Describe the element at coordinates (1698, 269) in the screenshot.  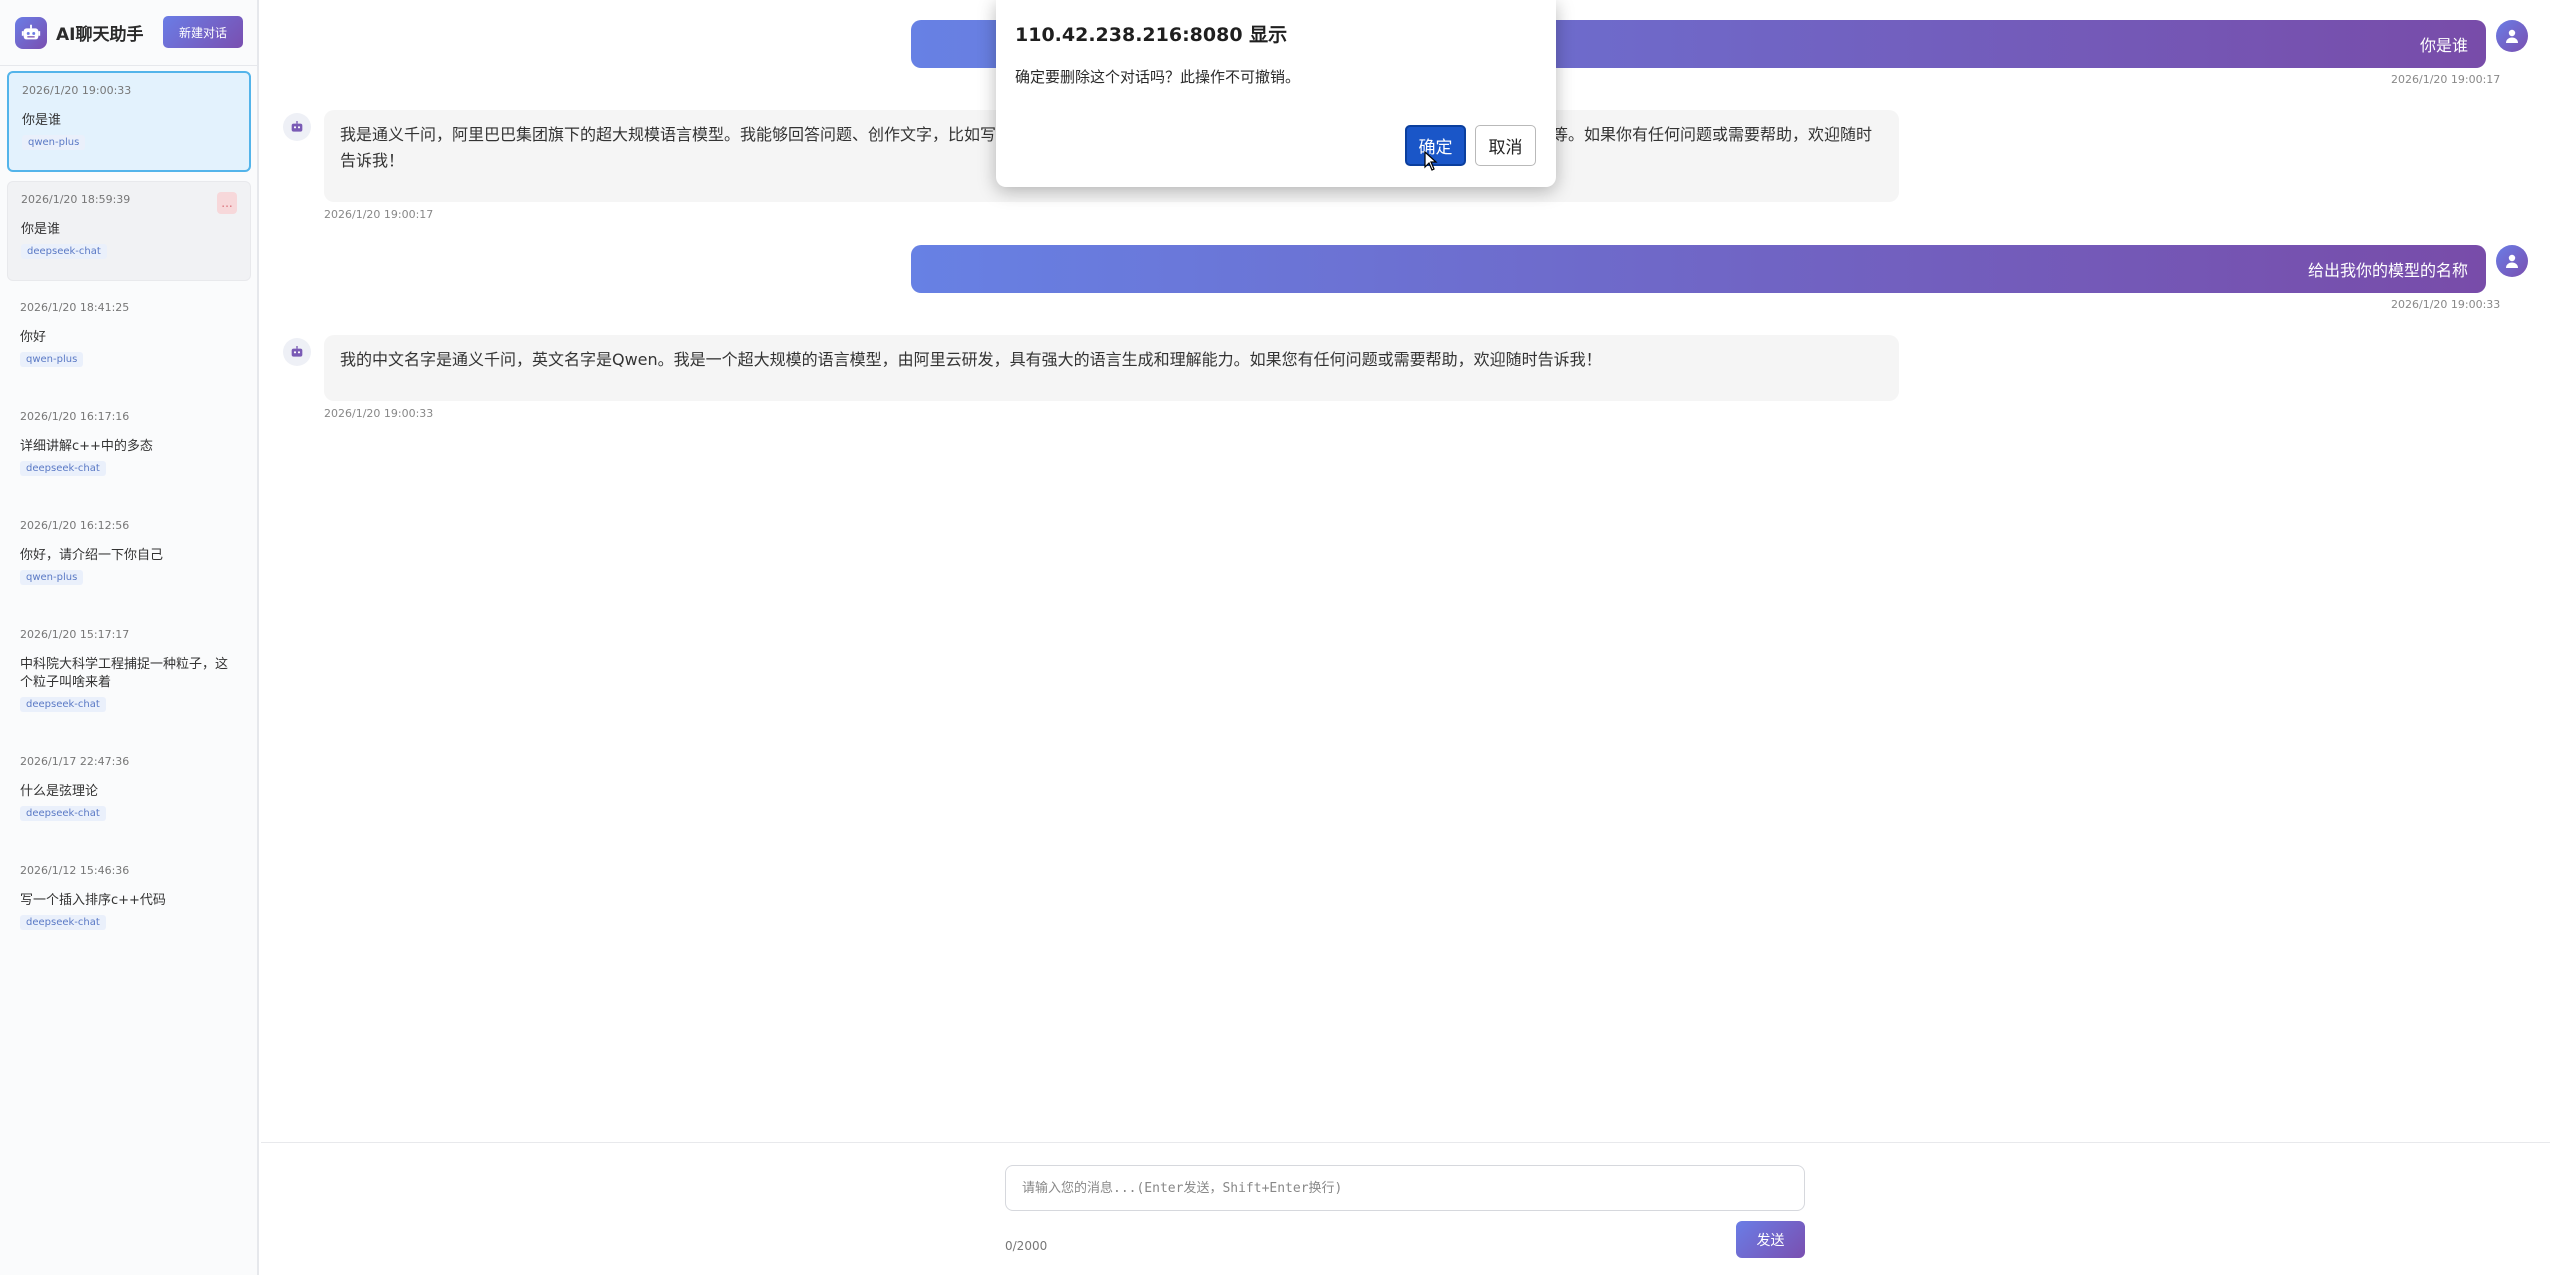
I see `user-message: 给出我你的模型的名称` at that location.